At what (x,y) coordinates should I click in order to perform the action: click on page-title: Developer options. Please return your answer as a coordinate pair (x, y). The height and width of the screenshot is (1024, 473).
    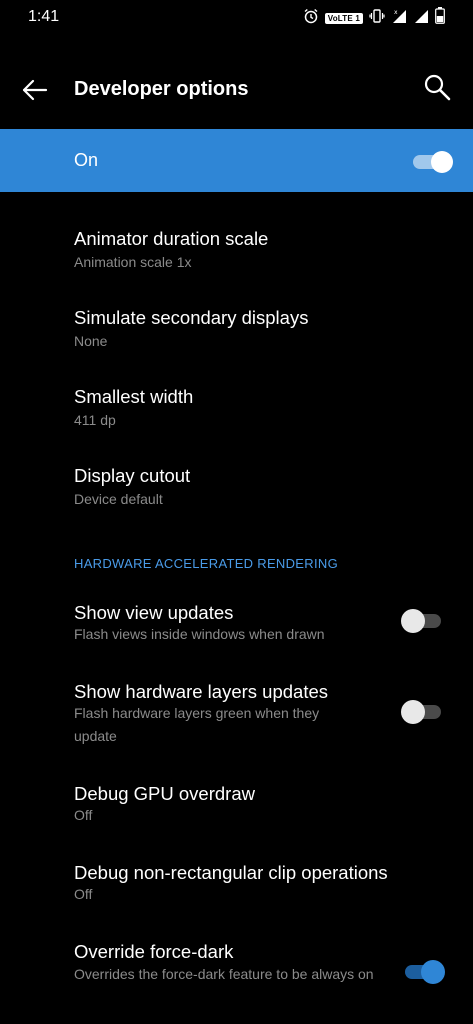
    Looking at the image, I should click on (161, 89).